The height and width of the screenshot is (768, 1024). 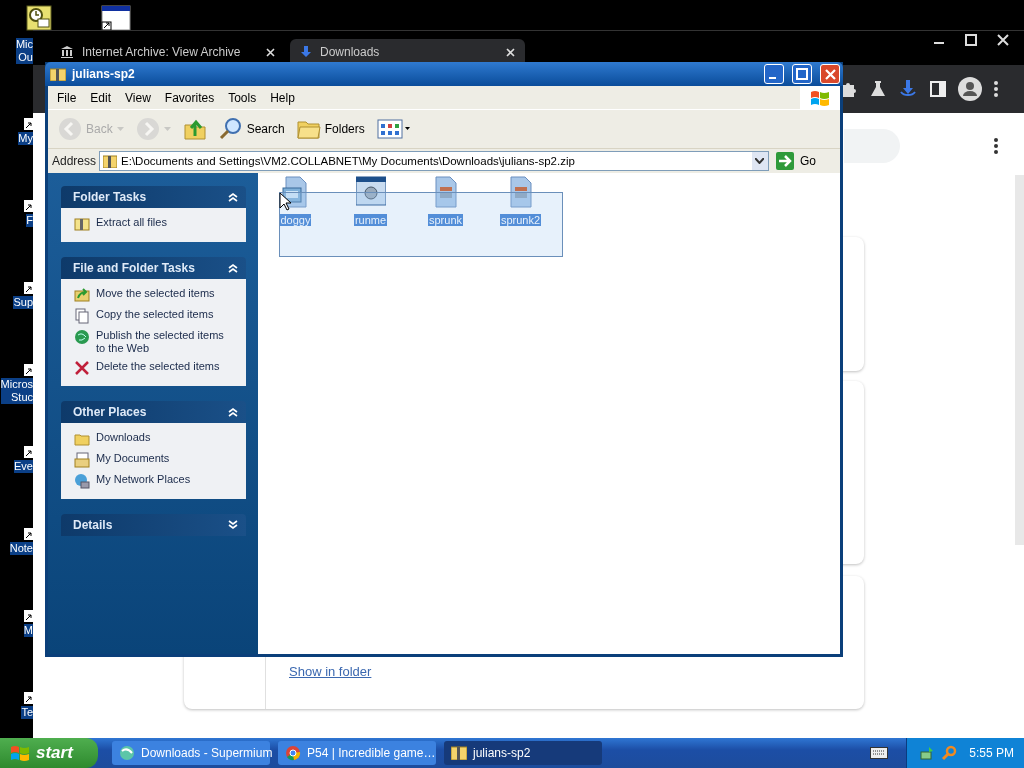 I want to click on menu-item: View, so click(x=139, y=97).